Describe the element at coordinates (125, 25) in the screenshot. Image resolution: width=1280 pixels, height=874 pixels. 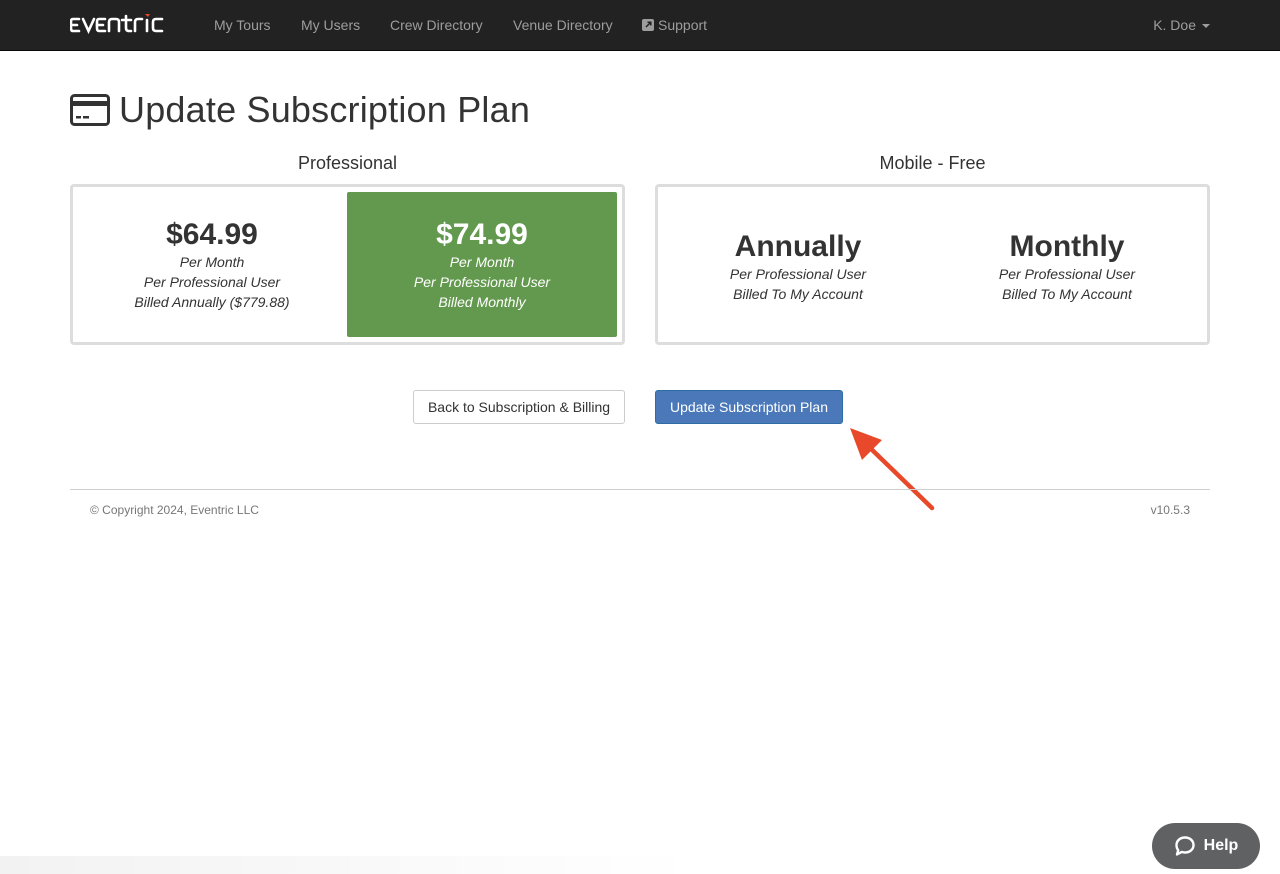
I see `eventric-logo: eventric` at that location.